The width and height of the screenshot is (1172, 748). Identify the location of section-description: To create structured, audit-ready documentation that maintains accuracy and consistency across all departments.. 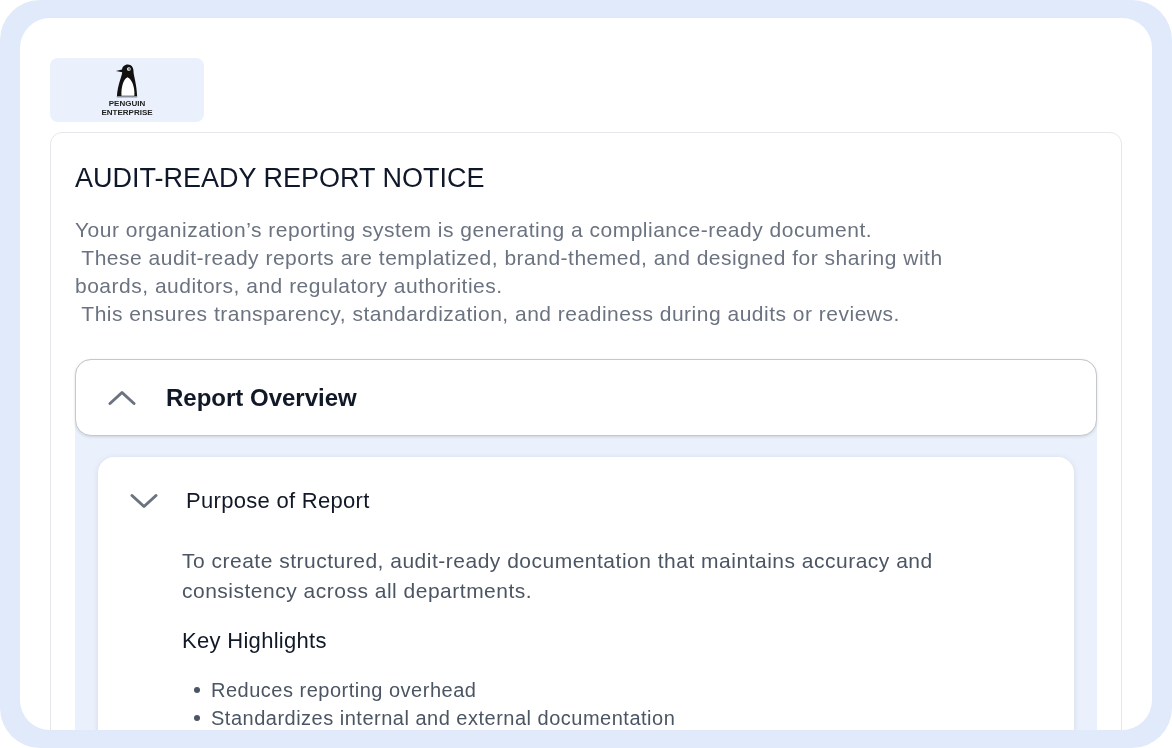
(558, 576).